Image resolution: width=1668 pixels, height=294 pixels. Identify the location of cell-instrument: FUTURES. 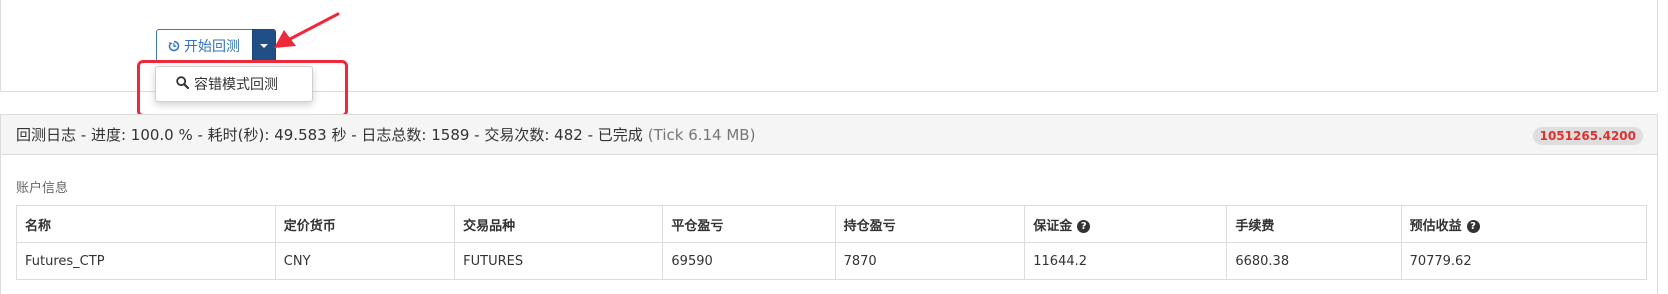
(559, 261).